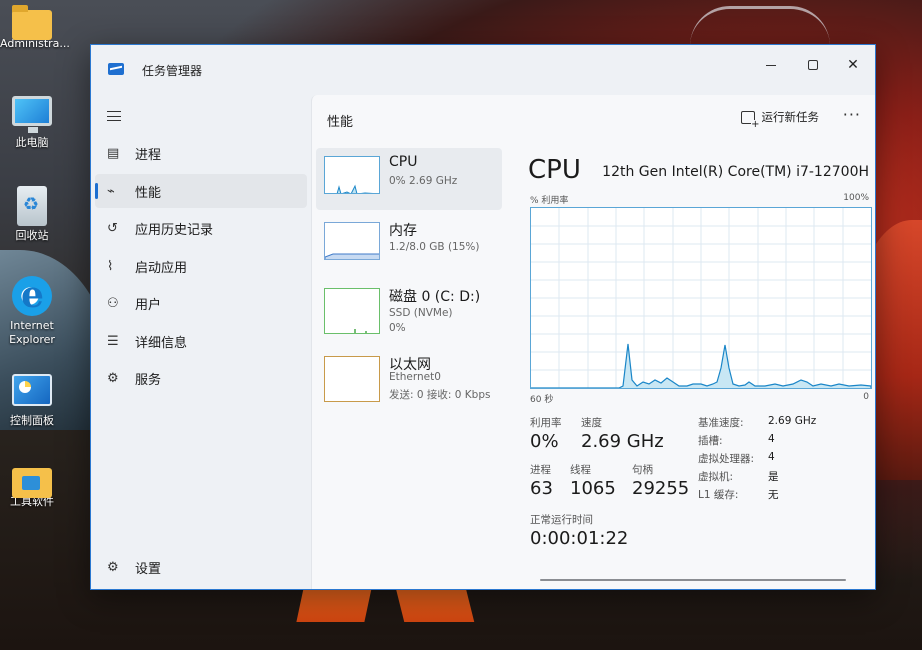 The height and width of the screenshot is (650, 922). I want to click on desktop-icon-recycle-bin: 回收站, so click(32, 214).